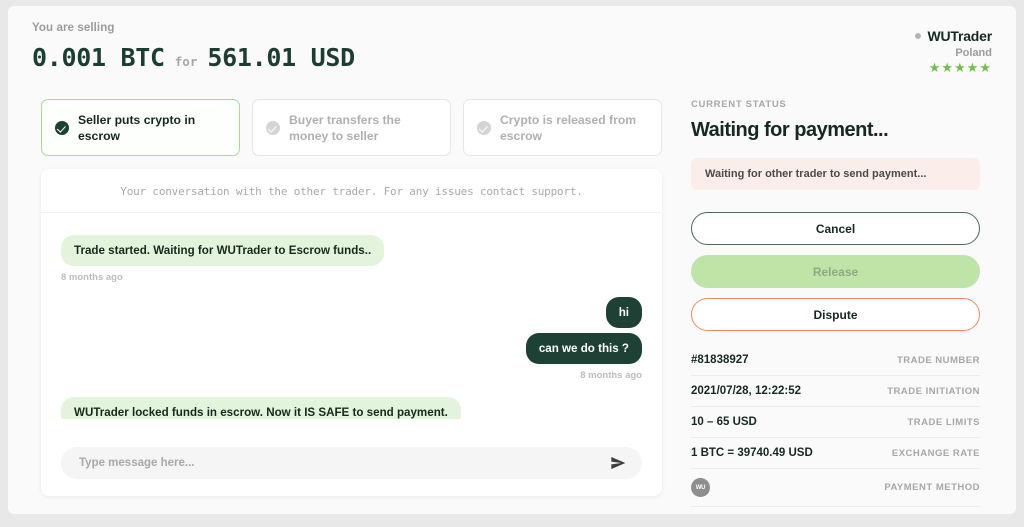  I want to click on detail-row-payment-method: WU PAYMENT METHOD, so click(835, 488).